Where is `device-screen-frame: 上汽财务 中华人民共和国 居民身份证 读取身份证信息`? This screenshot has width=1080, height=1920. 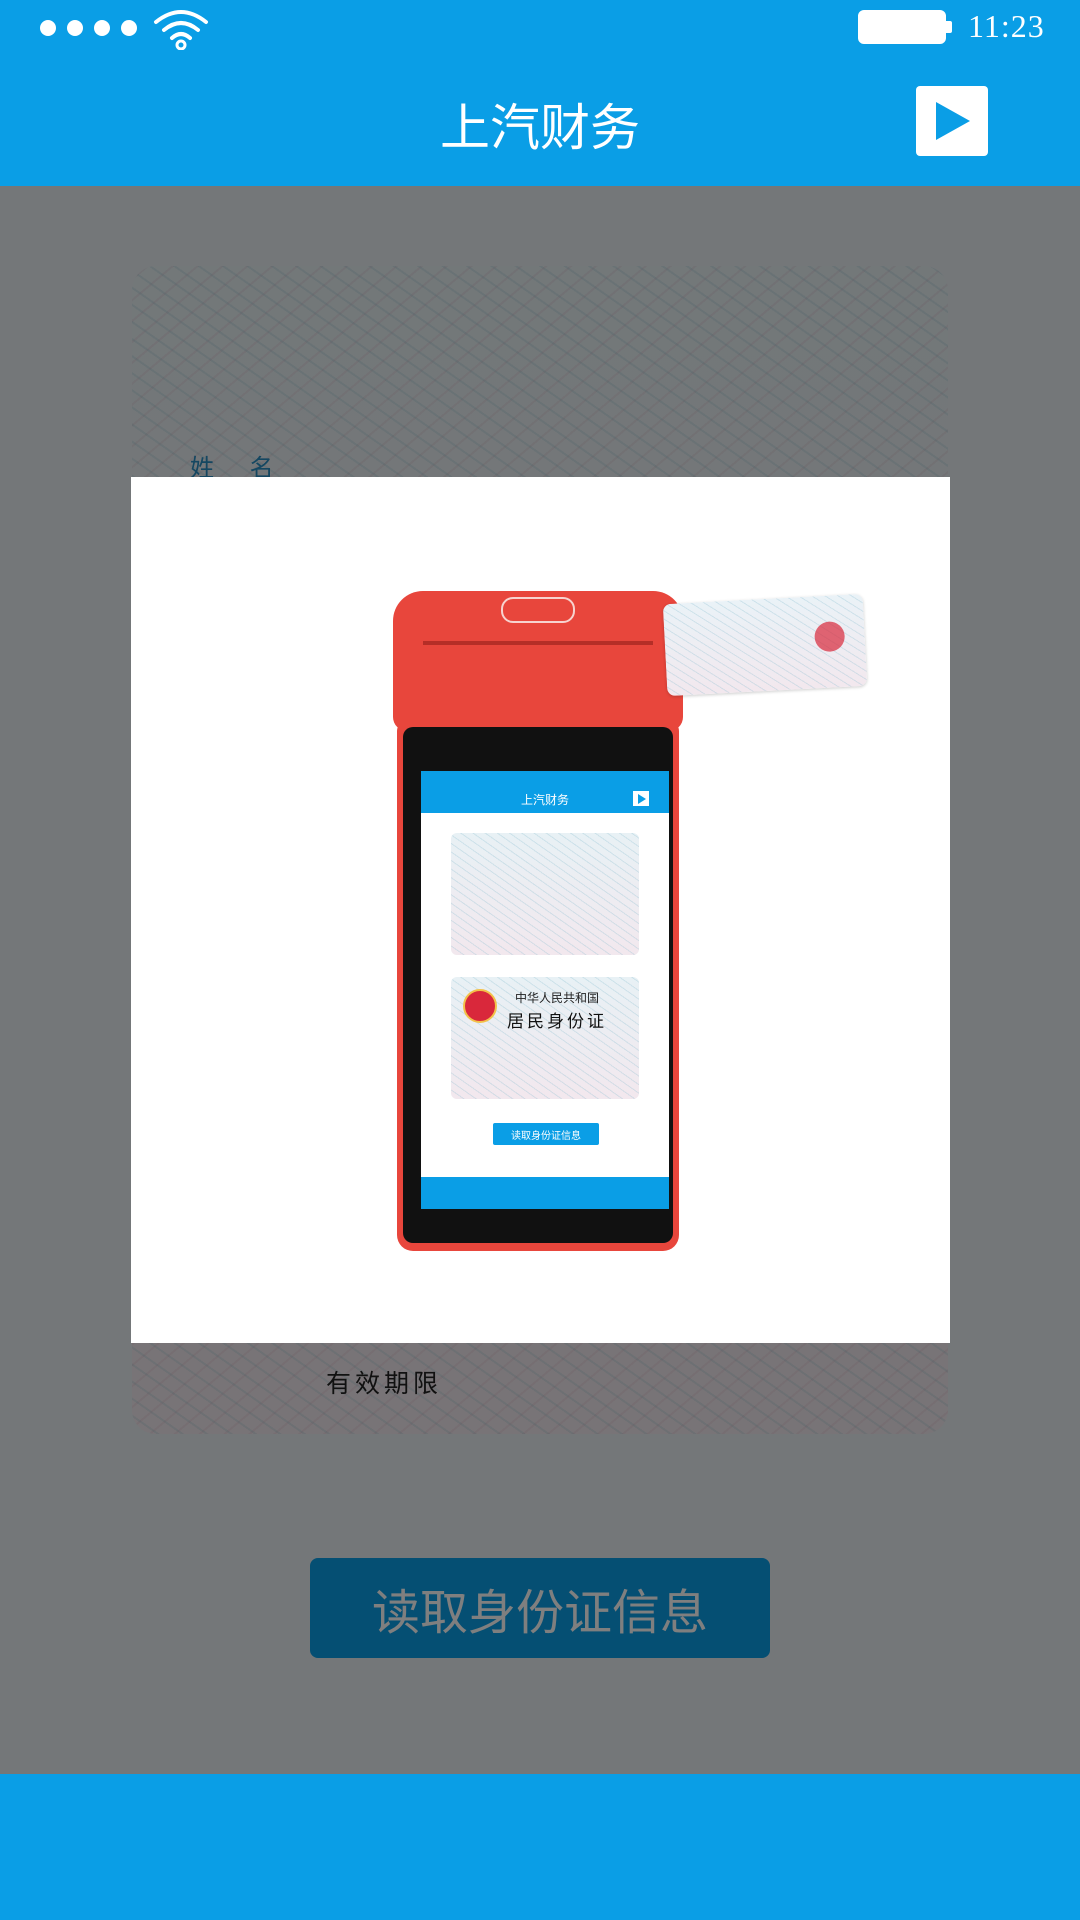 device-screen-frame: 上汽财务 中华人民共和国 居民身份证 读取身份证信息 is located at coordinates (538, 985).